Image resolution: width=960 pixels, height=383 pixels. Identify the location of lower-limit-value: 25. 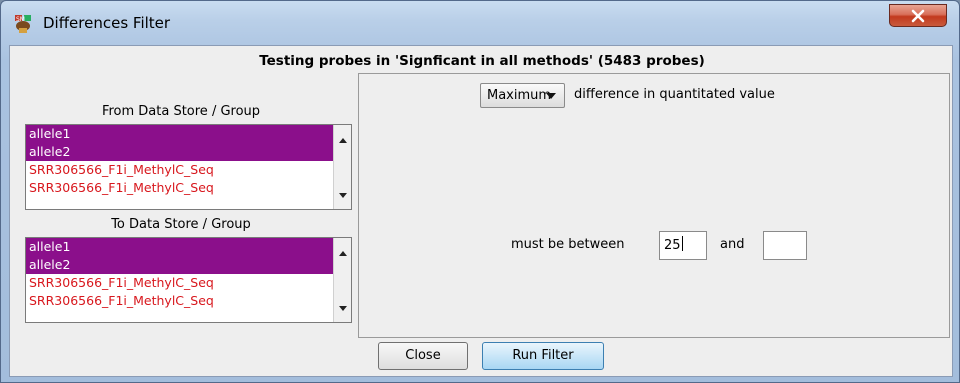
(672, 245).